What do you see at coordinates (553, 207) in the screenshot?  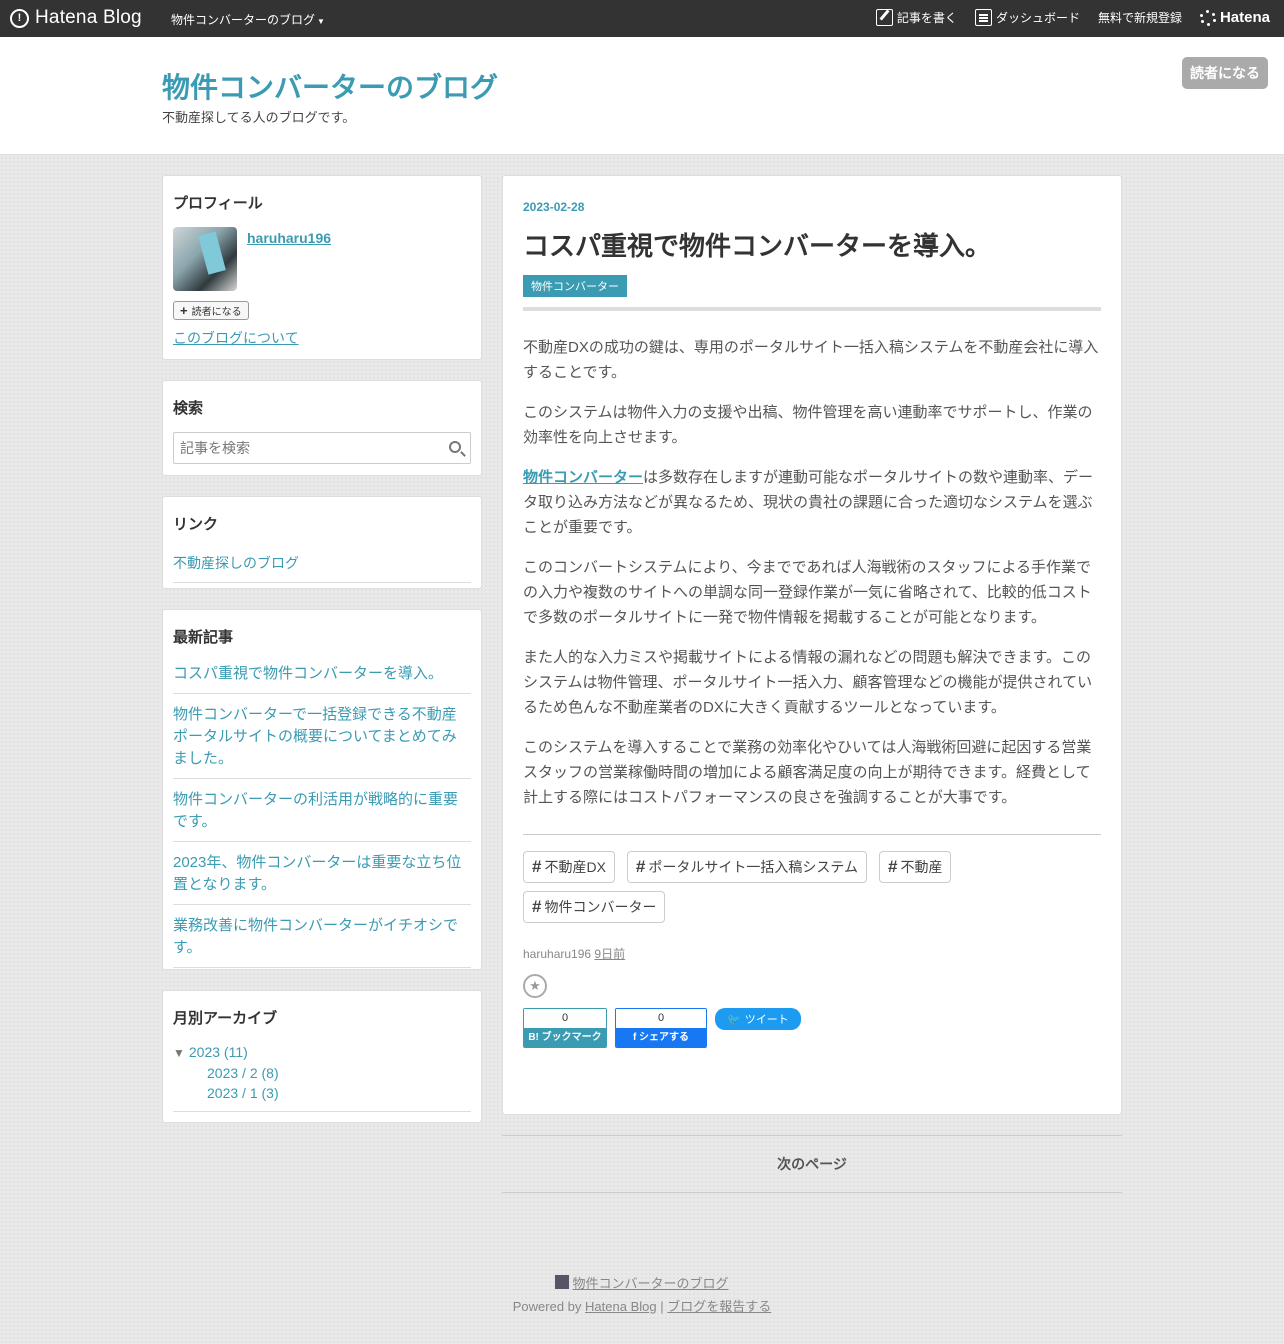 I see `article-date: 2023-02-28` at bounding box center [553, 207].